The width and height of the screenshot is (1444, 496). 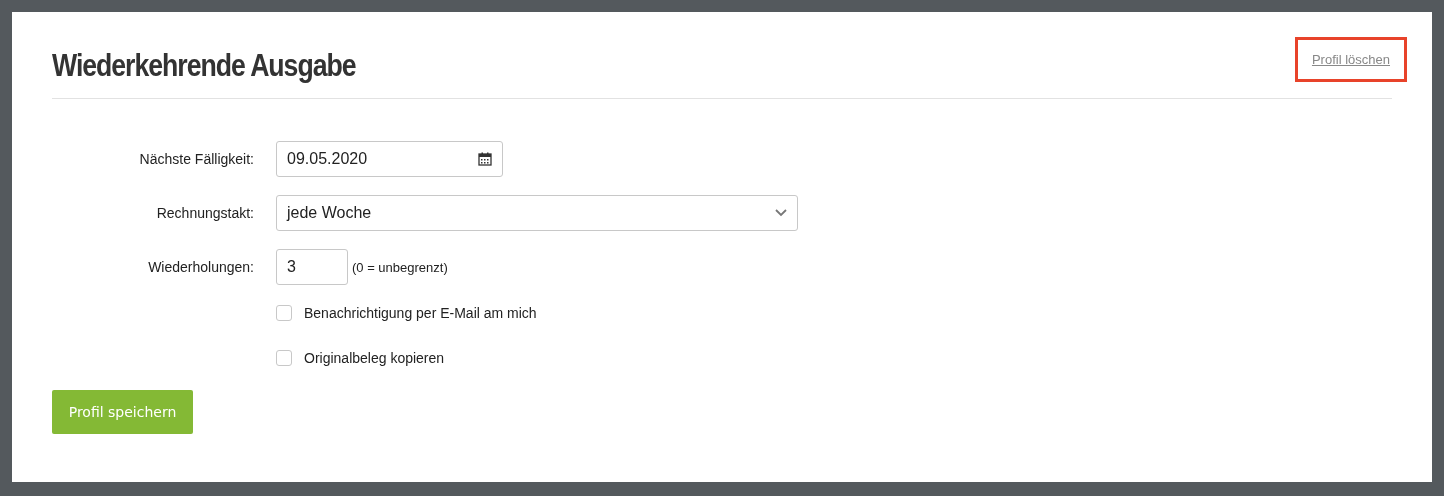 I want to click on delete-profile-link: Profil löschen, so click(x=1350, y=59).